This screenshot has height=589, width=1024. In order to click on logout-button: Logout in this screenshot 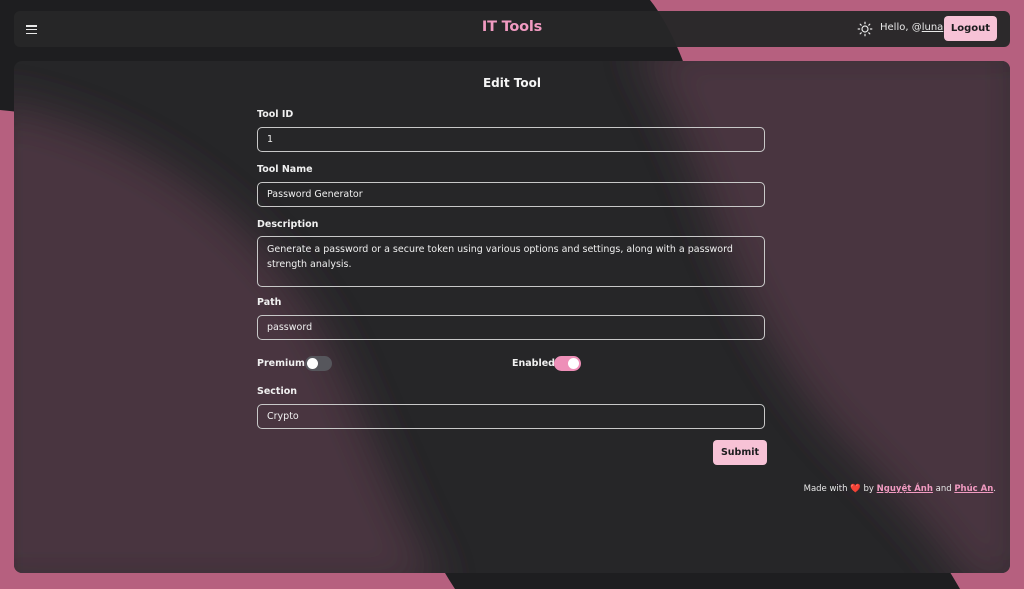, I will do `click(970, 28)`.